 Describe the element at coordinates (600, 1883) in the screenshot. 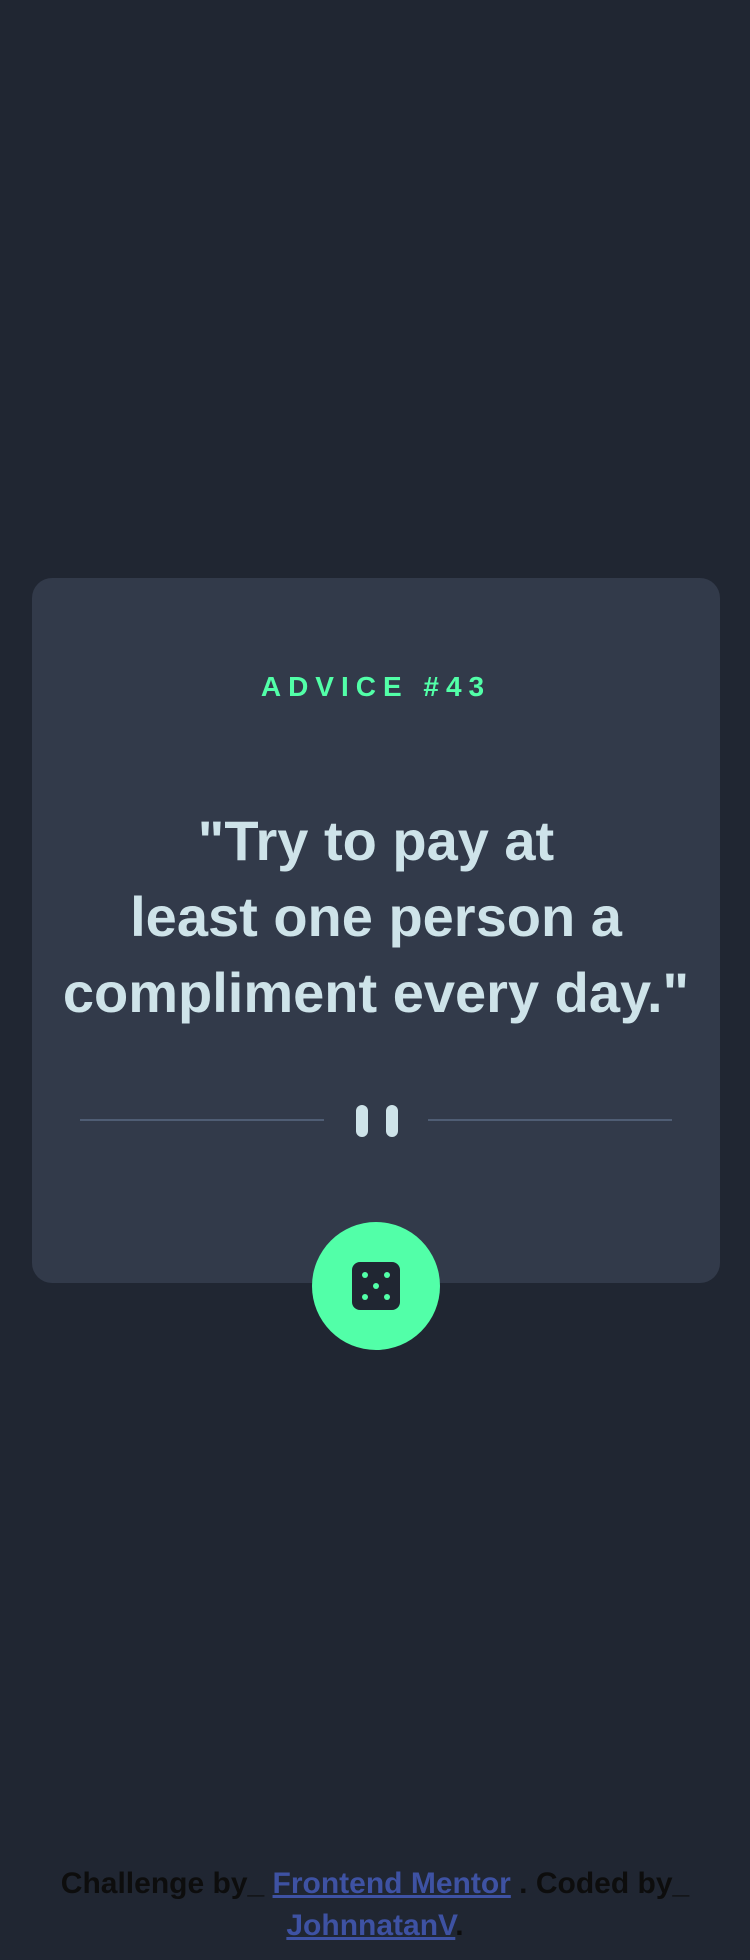

I see `attribution-middle: . Coded by_` at that location.